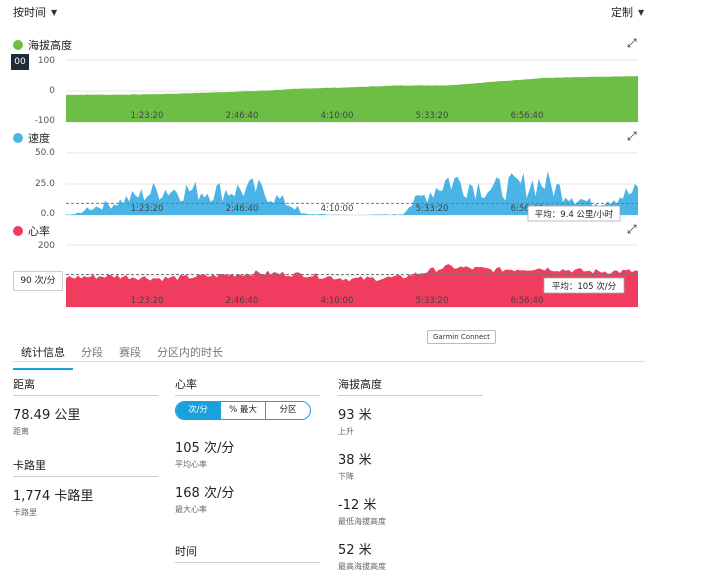 The image size is (720, 572). I want to click on calories-value: 1,774 卡路里, so click(53, 496).